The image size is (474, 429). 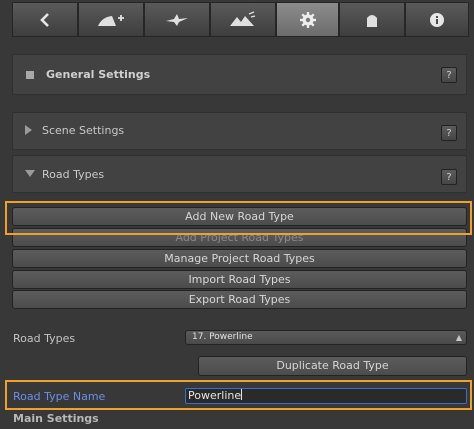 I want to click on tab-terrain, so click(x=243, y=19).